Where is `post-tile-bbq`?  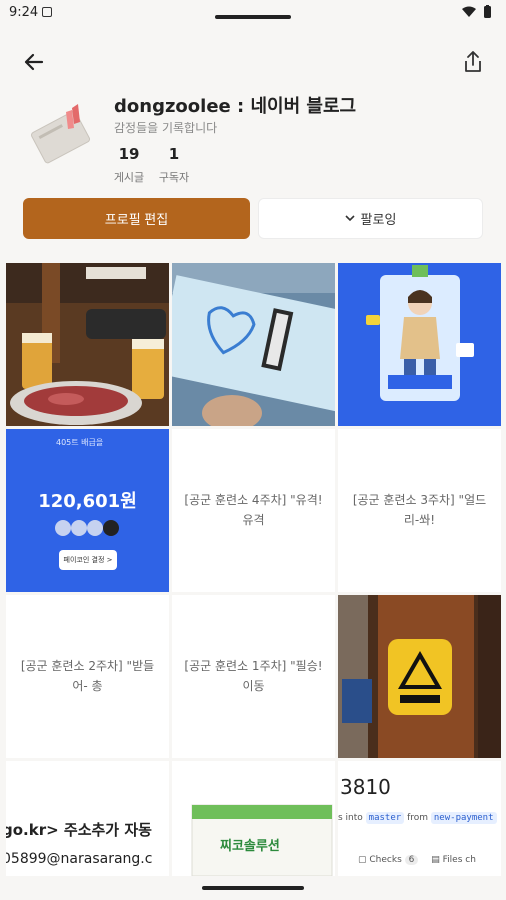
post-tile-bbq is located at coordinates (87, 344).